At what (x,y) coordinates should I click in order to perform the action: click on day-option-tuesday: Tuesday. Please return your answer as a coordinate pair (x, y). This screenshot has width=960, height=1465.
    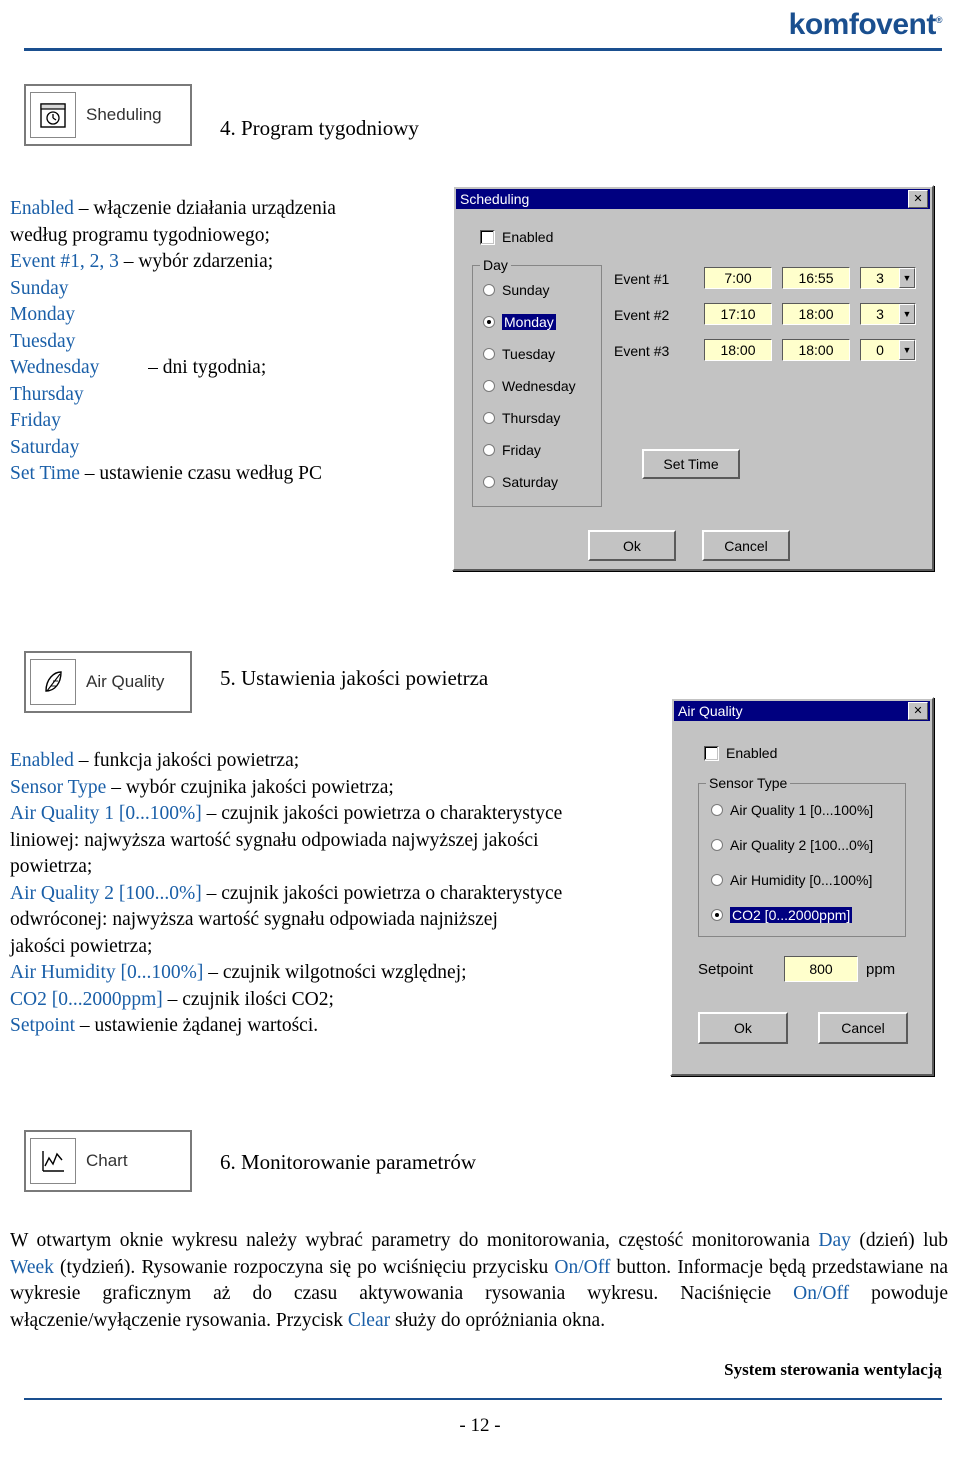
    Looking at the image, I should click on (519, 354).